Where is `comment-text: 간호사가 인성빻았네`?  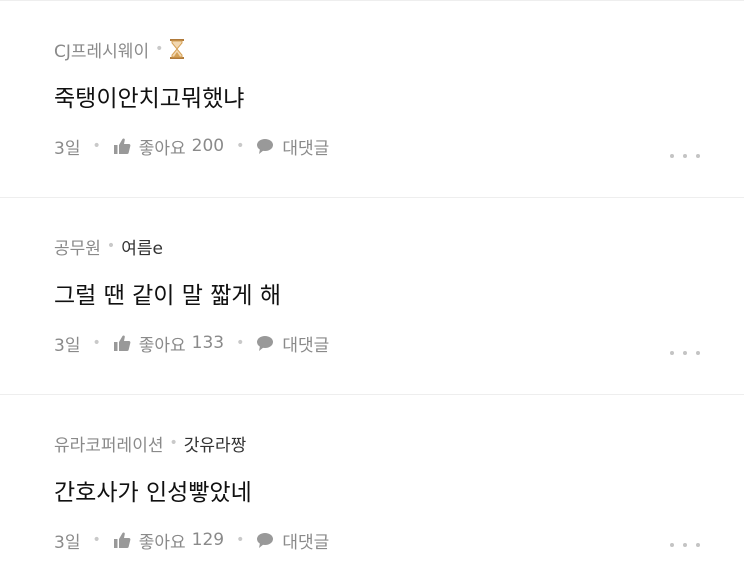
comment-text: 간호사가 인성빻았네 is located at coordinates (153, 493).